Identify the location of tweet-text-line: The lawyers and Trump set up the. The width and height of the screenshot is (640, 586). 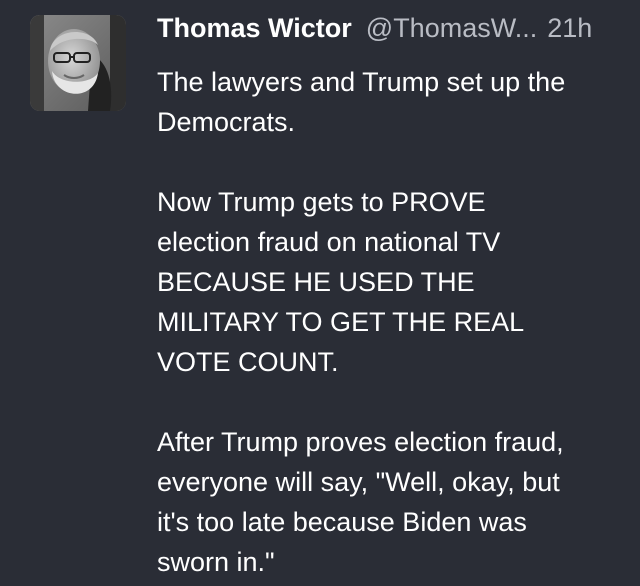
(361, 82).